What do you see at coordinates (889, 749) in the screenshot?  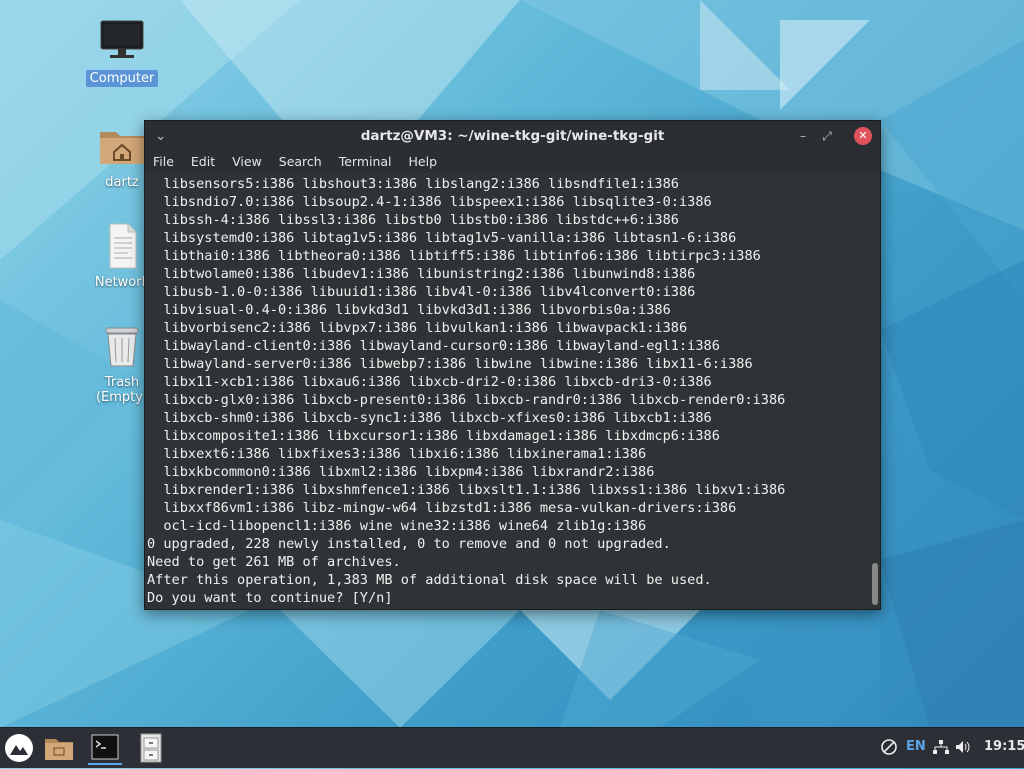 I see `updater-icon` at bounding box center [889, 749].